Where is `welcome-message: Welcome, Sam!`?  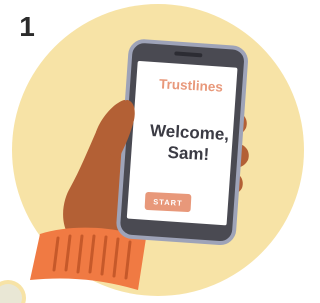 welcome-message: Welcome, Sam! is located at coordinates (189, 142).